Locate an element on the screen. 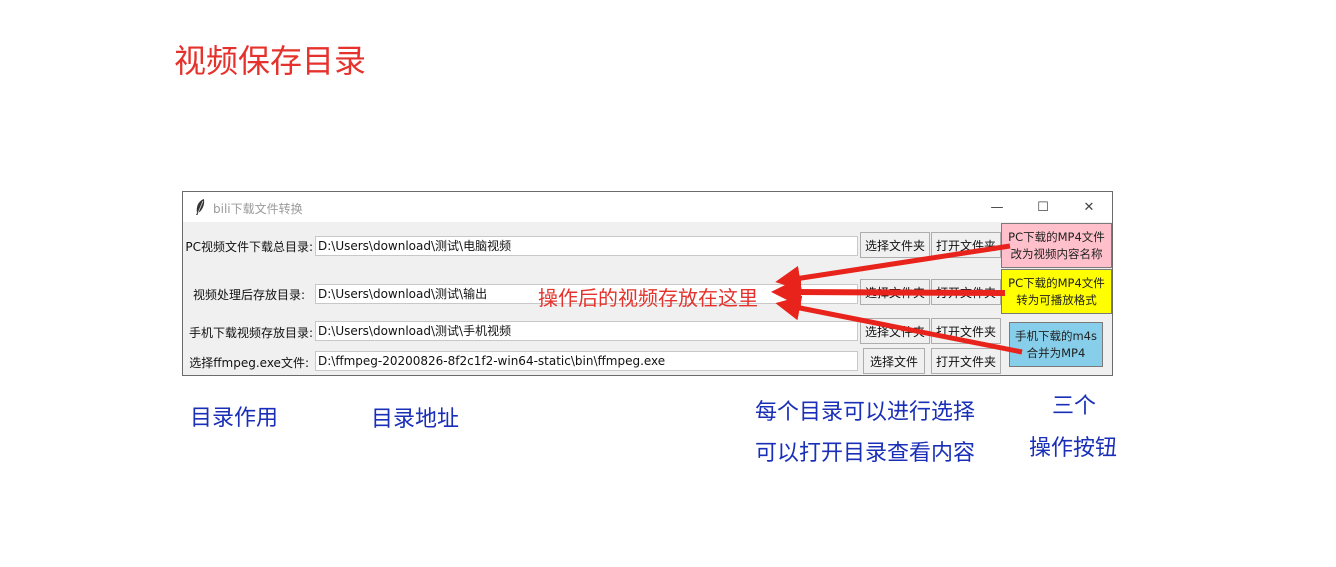 The image size is (1336, 567). arrow-from-convert is located at coordinates (888, 292).